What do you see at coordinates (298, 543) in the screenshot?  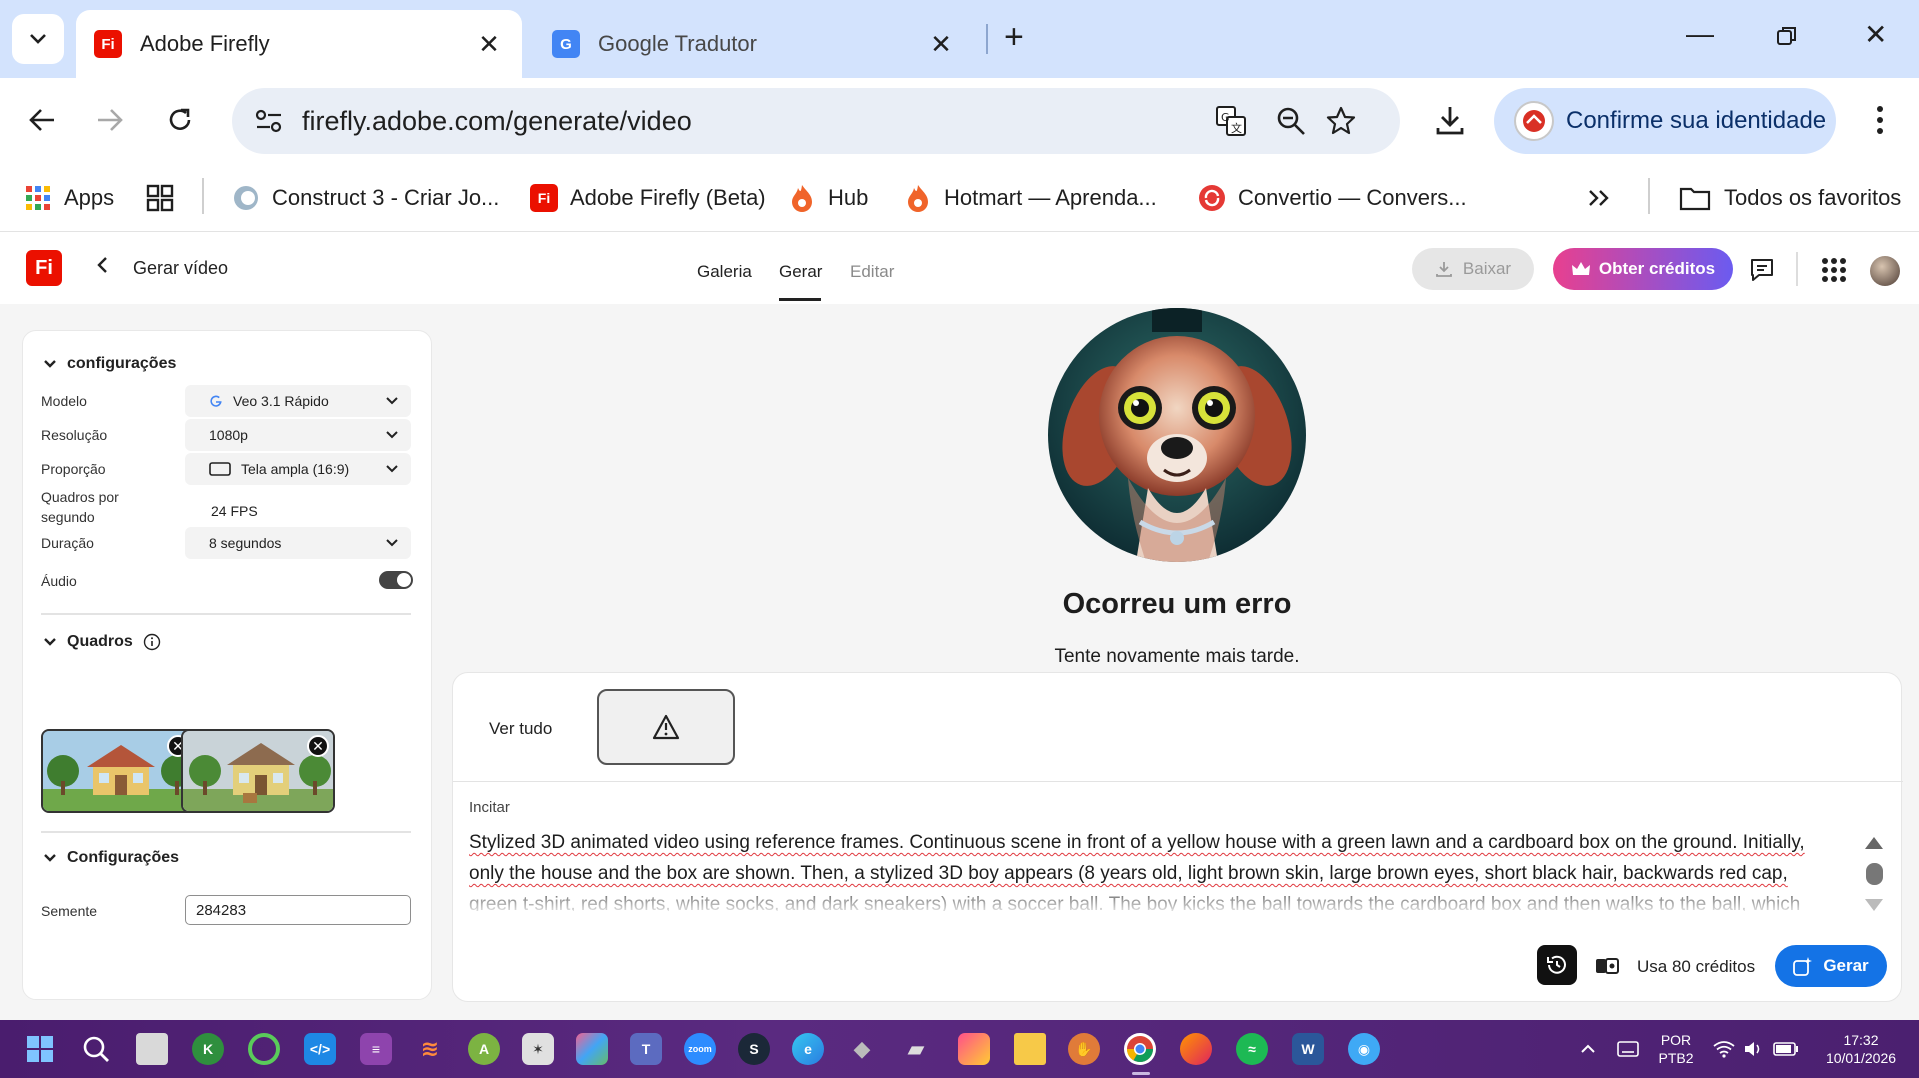 I see `duration-select: 8 segundos` at bounding box center [298, 543].